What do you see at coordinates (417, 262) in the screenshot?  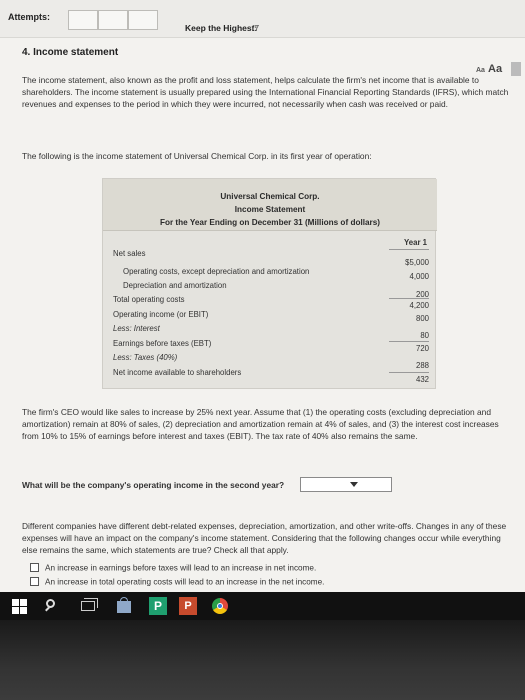 I see `row-value: $5,000` at bounding box center [417, 262].